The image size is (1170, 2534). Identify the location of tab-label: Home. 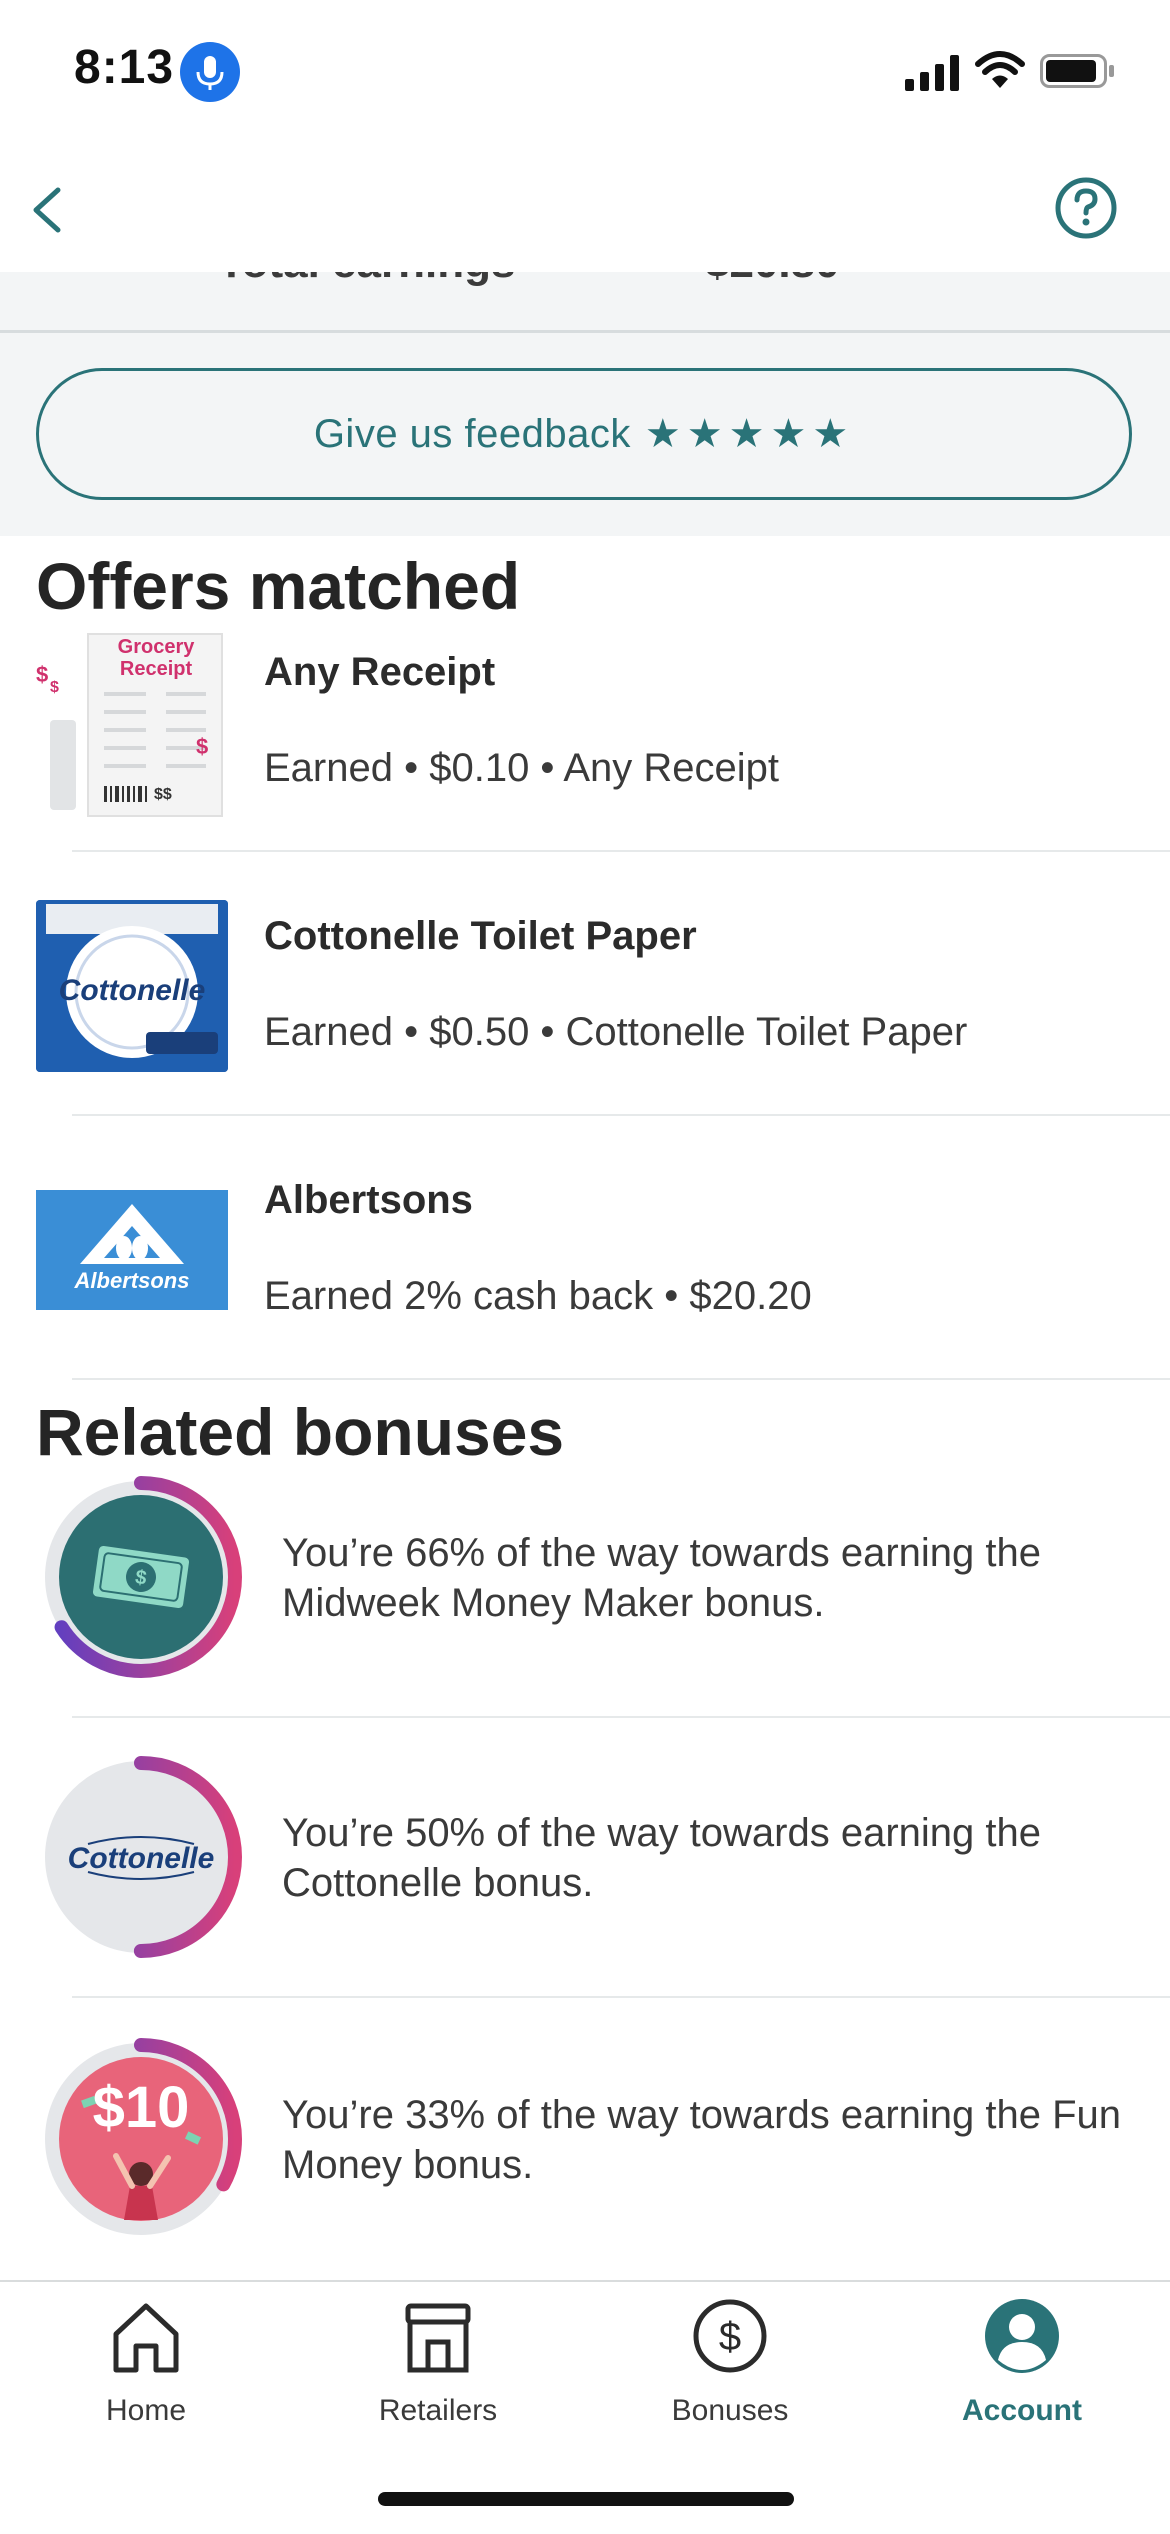
(146, 2410).